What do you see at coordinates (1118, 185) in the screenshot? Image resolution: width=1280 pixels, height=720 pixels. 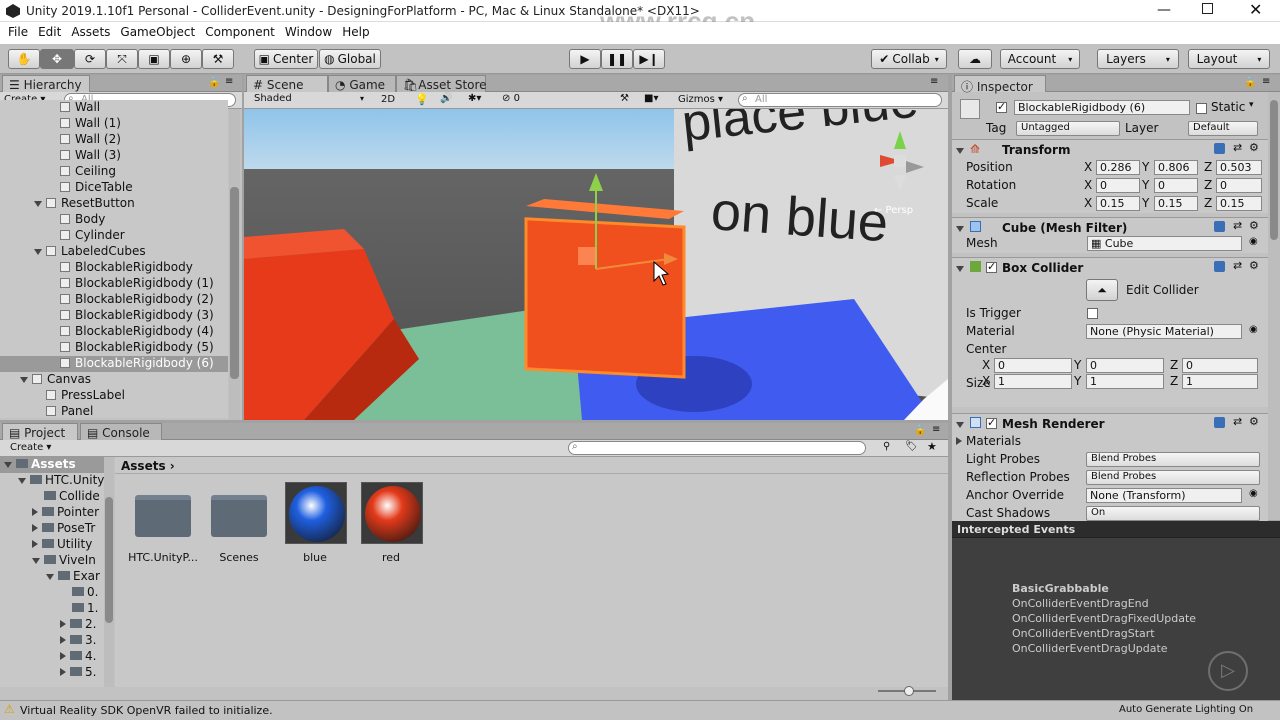 I see `rotation-x-field: 0` at bounding box center [1118, 185].